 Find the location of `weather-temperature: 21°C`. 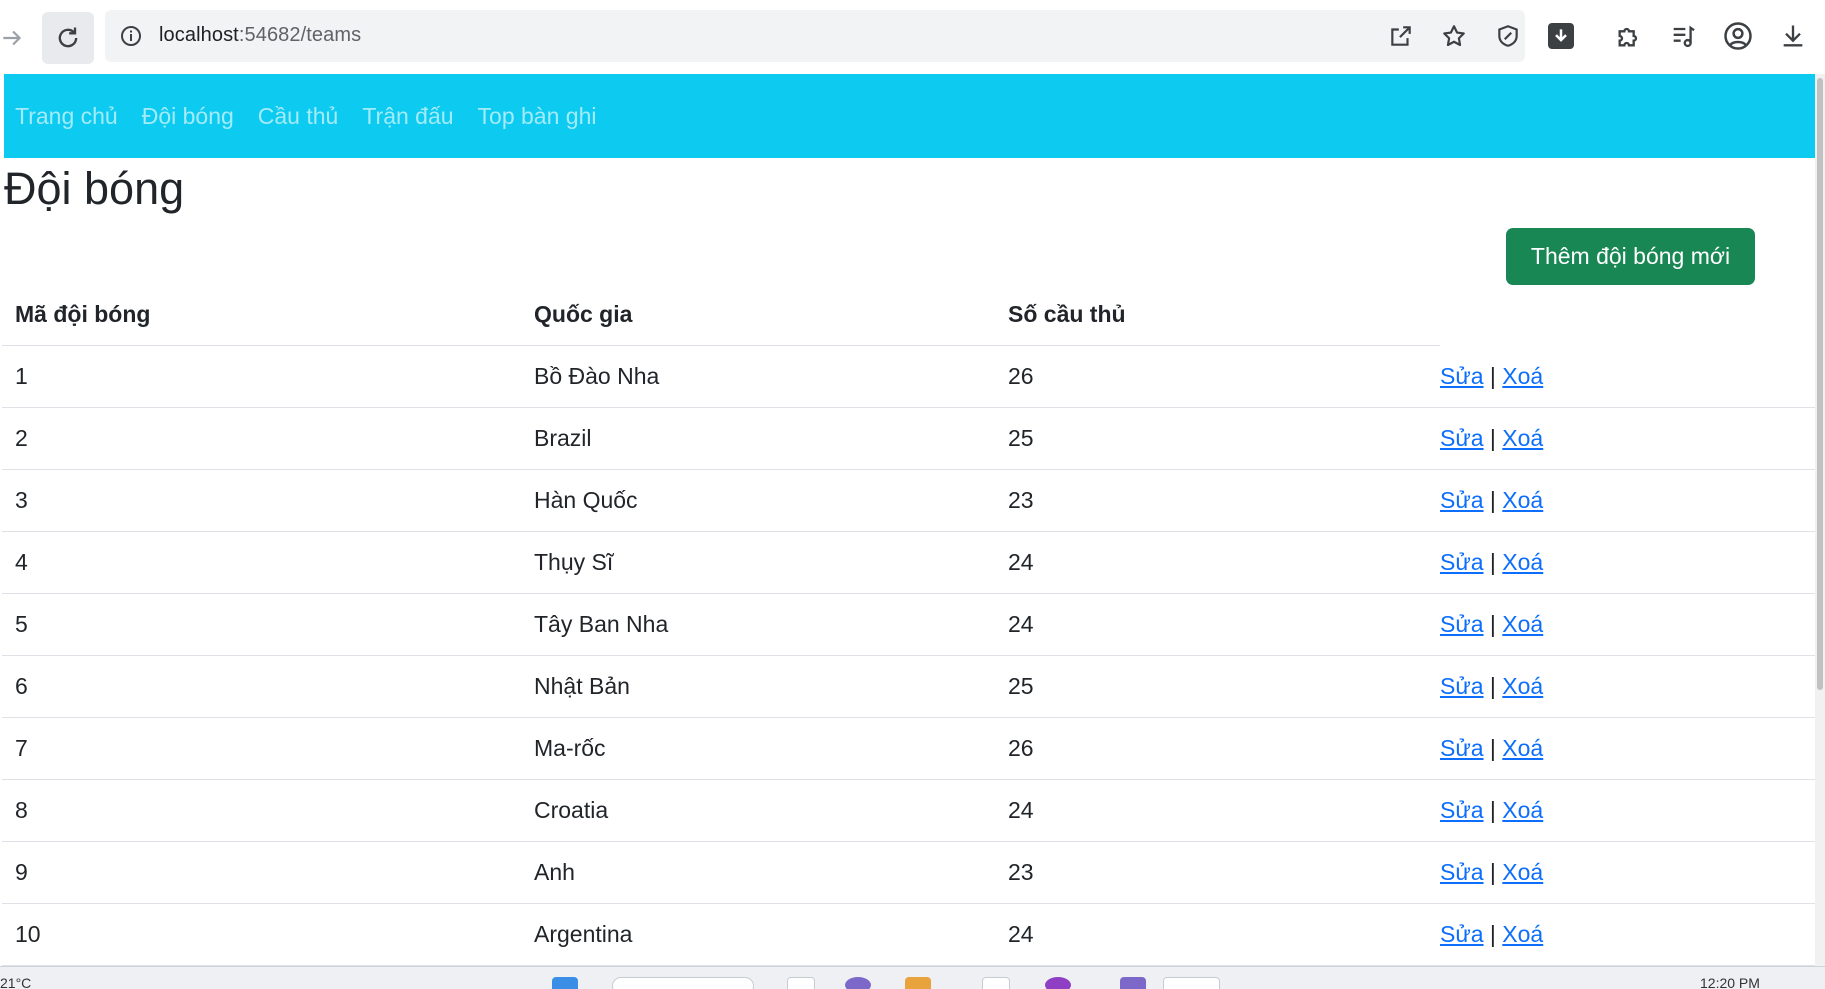

weather-temperature: 21°C is located at coordinates (15, 982).